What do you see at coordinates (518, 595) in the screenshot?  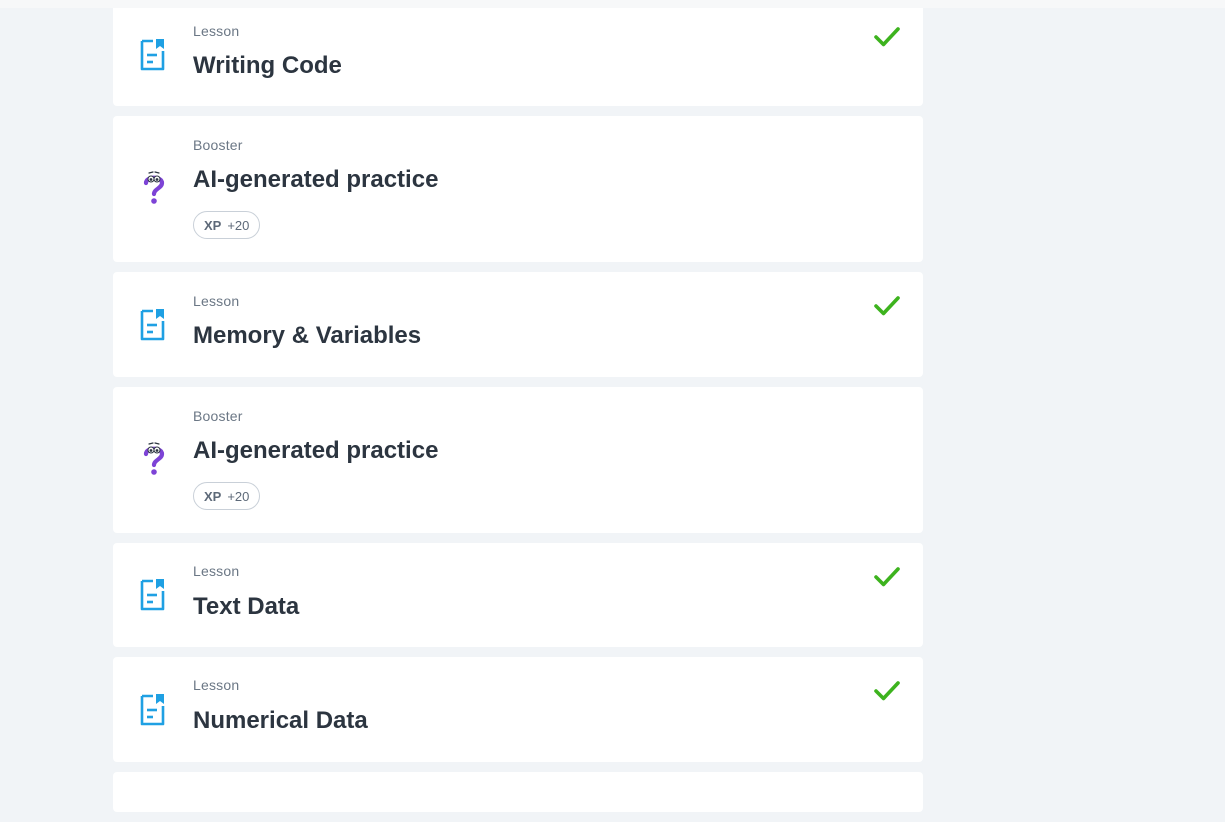 I see `lesson-card-text-data: Lesson Text Data` at bounding box center [518, 595].